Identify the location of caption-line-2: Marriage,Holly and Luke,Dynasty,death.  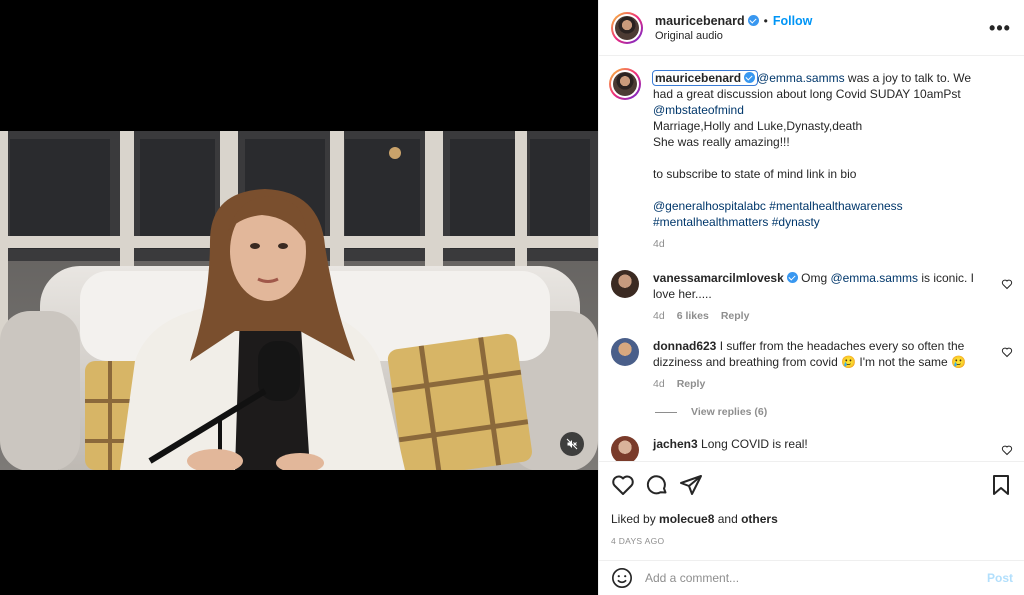
(758, 126).